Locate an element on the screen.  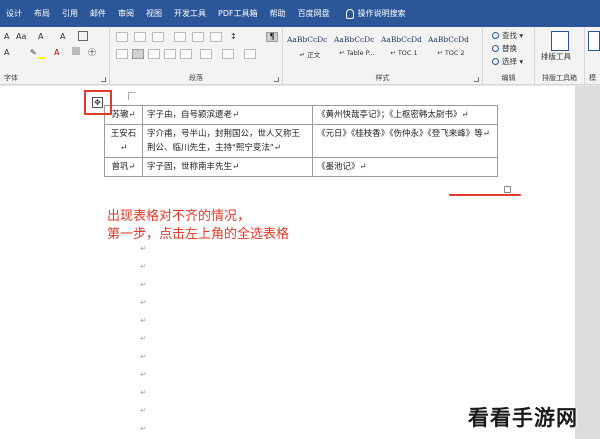
tell-me-search: 操作说明搜索 is located at coordinates (374, 13).